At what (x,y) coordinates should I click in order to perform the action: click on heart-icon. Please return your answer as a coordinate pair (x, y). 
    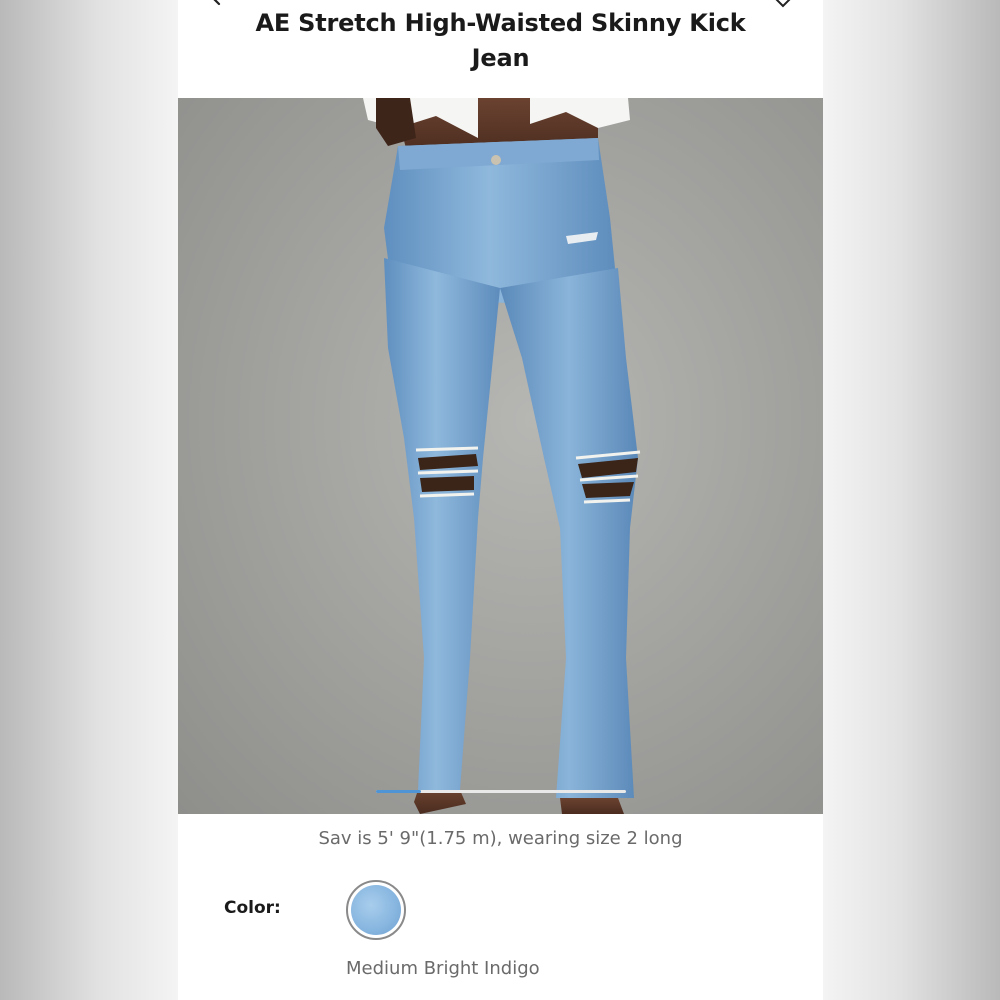
    Looking at the image, I should click on (783, 4).